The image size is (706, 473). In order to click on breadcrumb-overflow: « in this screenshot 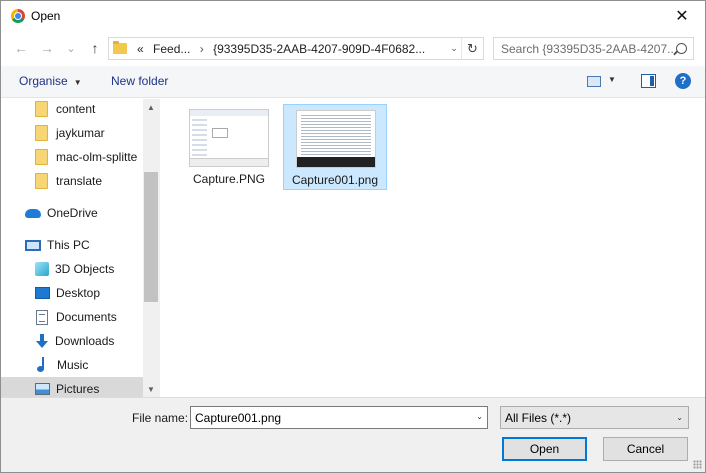, I will do `click(140, 49)`.